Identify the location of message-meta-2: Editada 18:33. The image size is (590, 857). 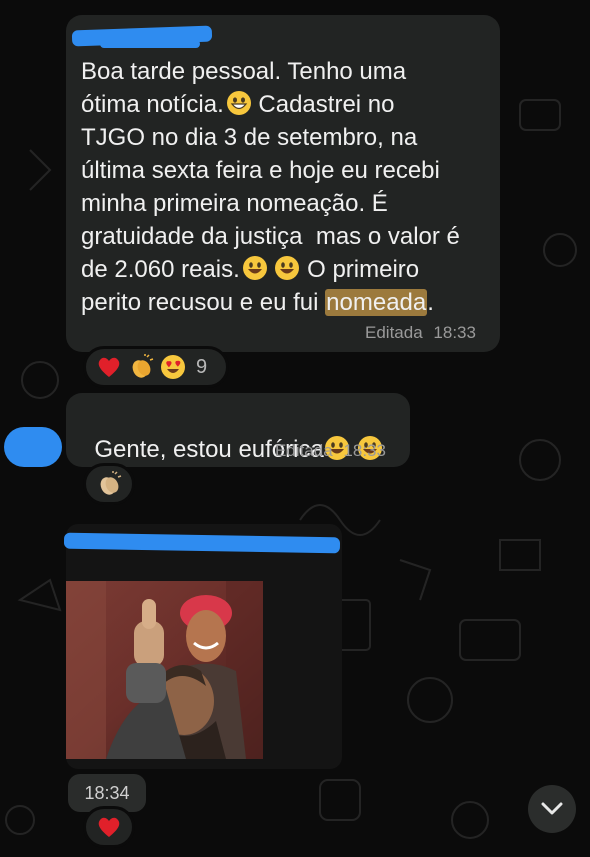
(330, 451).